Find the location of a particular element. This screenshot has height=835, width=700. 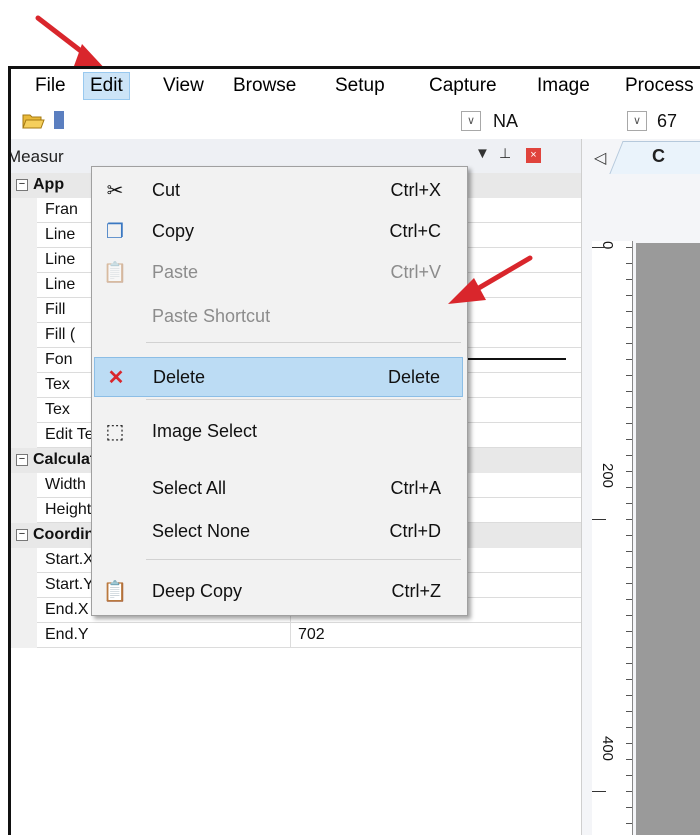

menu-item-image-select: ⬚ Image Select is located at coordinates (278, 432).